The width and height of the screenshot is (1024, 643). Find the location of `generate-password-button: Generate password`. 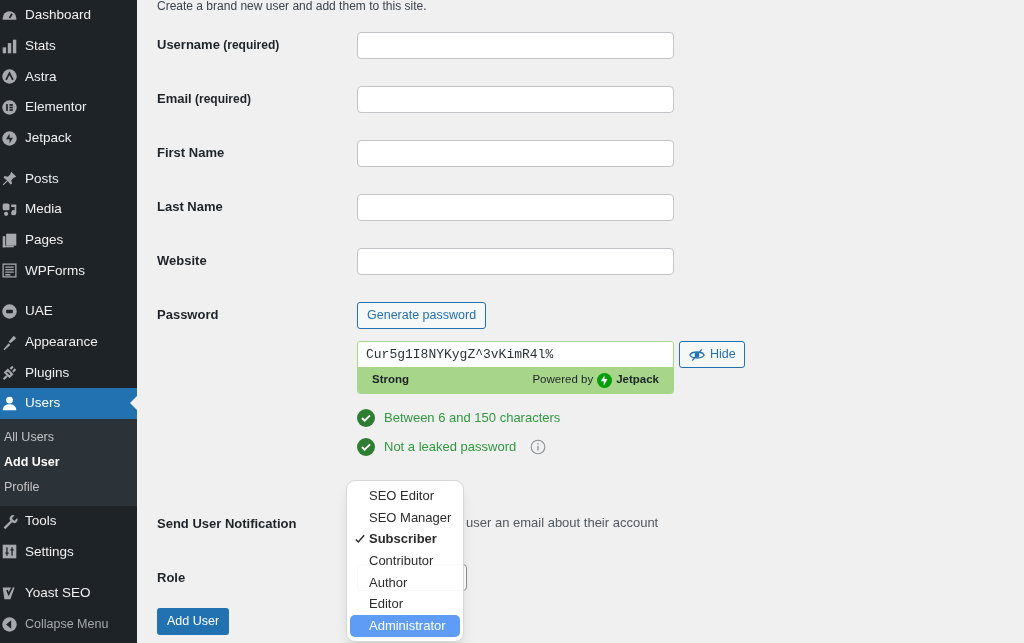

generate-password-button: Generate password is located at coordinates (422, 315).